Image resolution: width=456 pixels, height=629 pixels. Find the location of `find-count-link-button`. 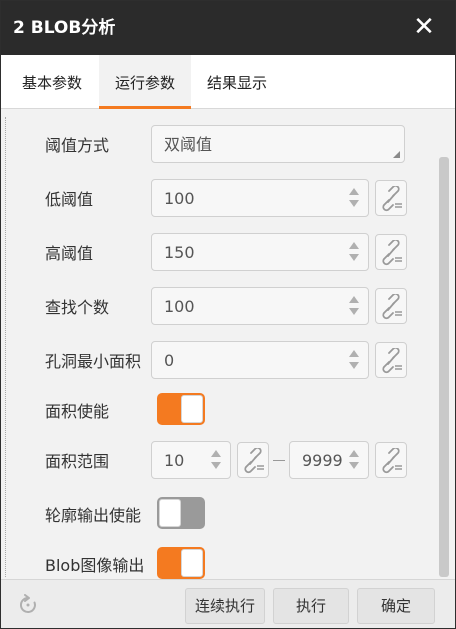

find-count-link-button is located at coordinates (391, 306).